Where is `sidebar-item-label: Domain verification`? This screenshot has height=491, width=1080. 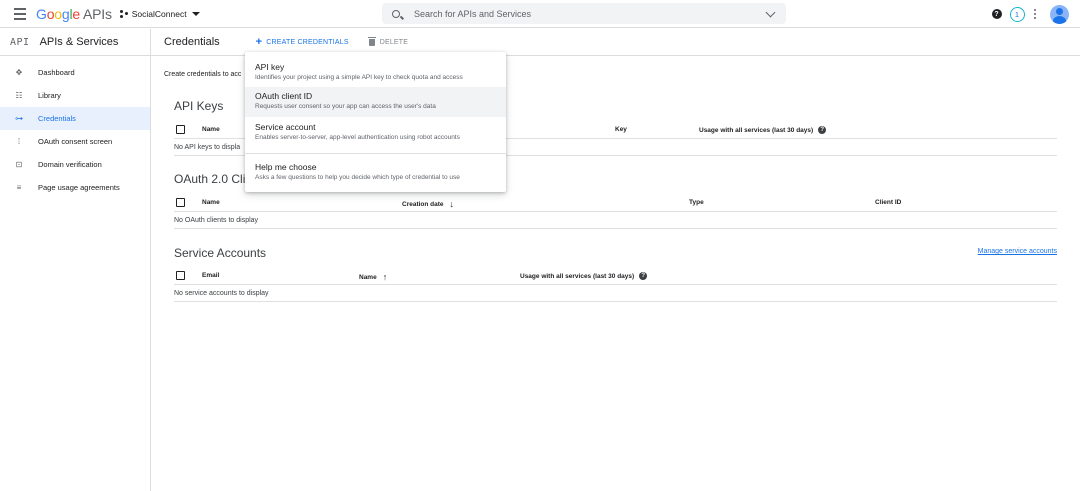 sidebar-item-label: Domain verification is located at coordinates (70, 164).